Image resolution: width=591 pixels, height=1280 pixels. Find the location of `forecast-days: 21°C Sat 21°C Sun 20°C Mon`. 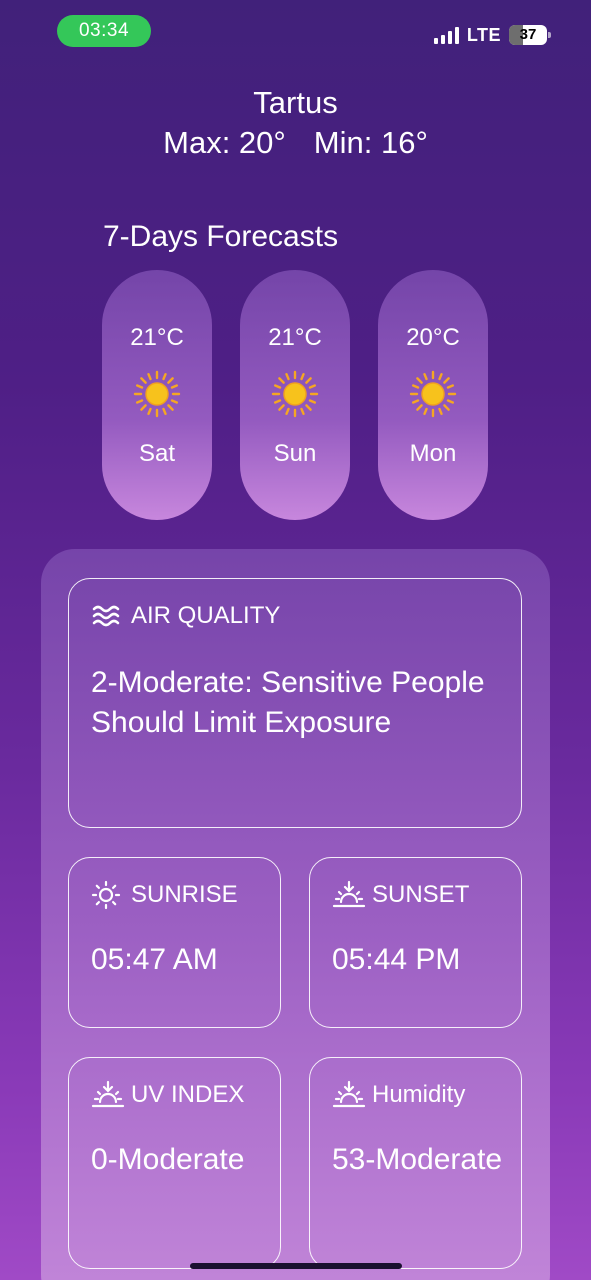

forecast-days: 21°C Sat 21°C Sun 20°C Mon is located at coordinates (295, 395).